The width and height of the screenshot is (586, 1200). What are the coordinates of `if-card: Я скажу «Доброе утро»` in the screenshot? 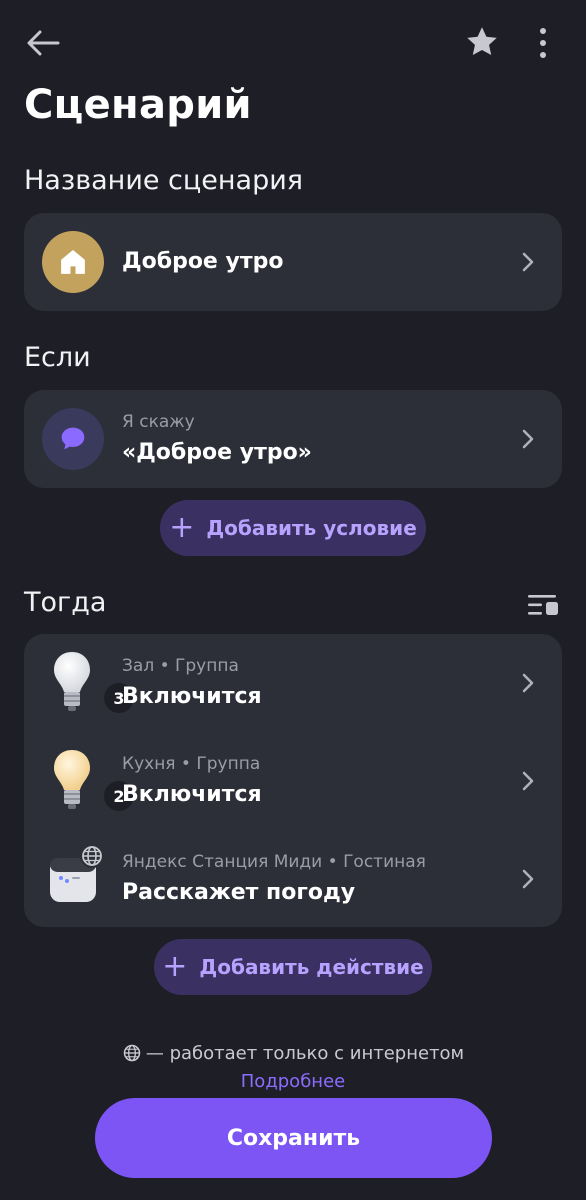 It's located at (293, 439).